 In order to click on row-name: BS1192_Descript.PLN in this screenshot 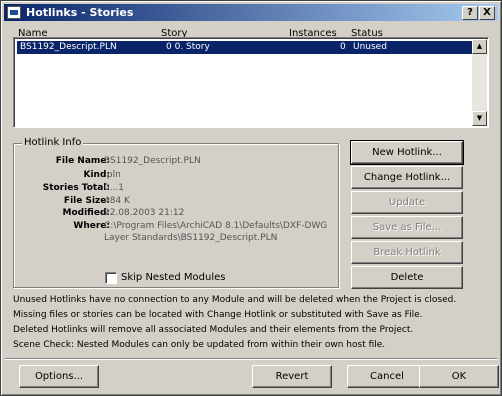, I will do `click(68, 47)`.